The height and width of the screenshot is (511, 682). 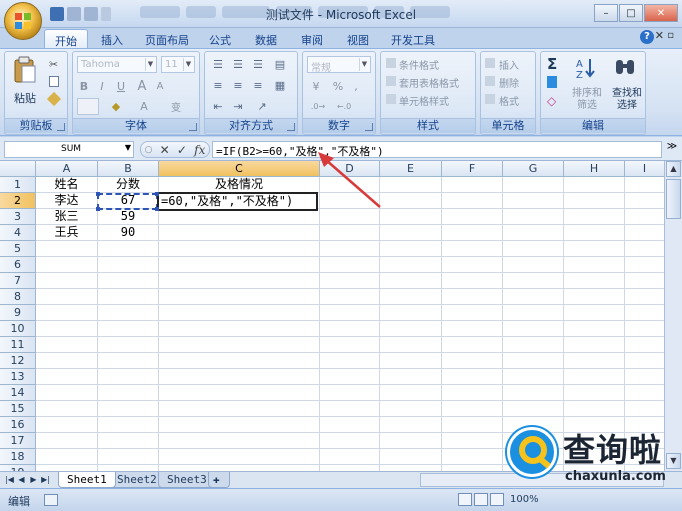 I want to click on cell-a18, so click(x=67, y=457).